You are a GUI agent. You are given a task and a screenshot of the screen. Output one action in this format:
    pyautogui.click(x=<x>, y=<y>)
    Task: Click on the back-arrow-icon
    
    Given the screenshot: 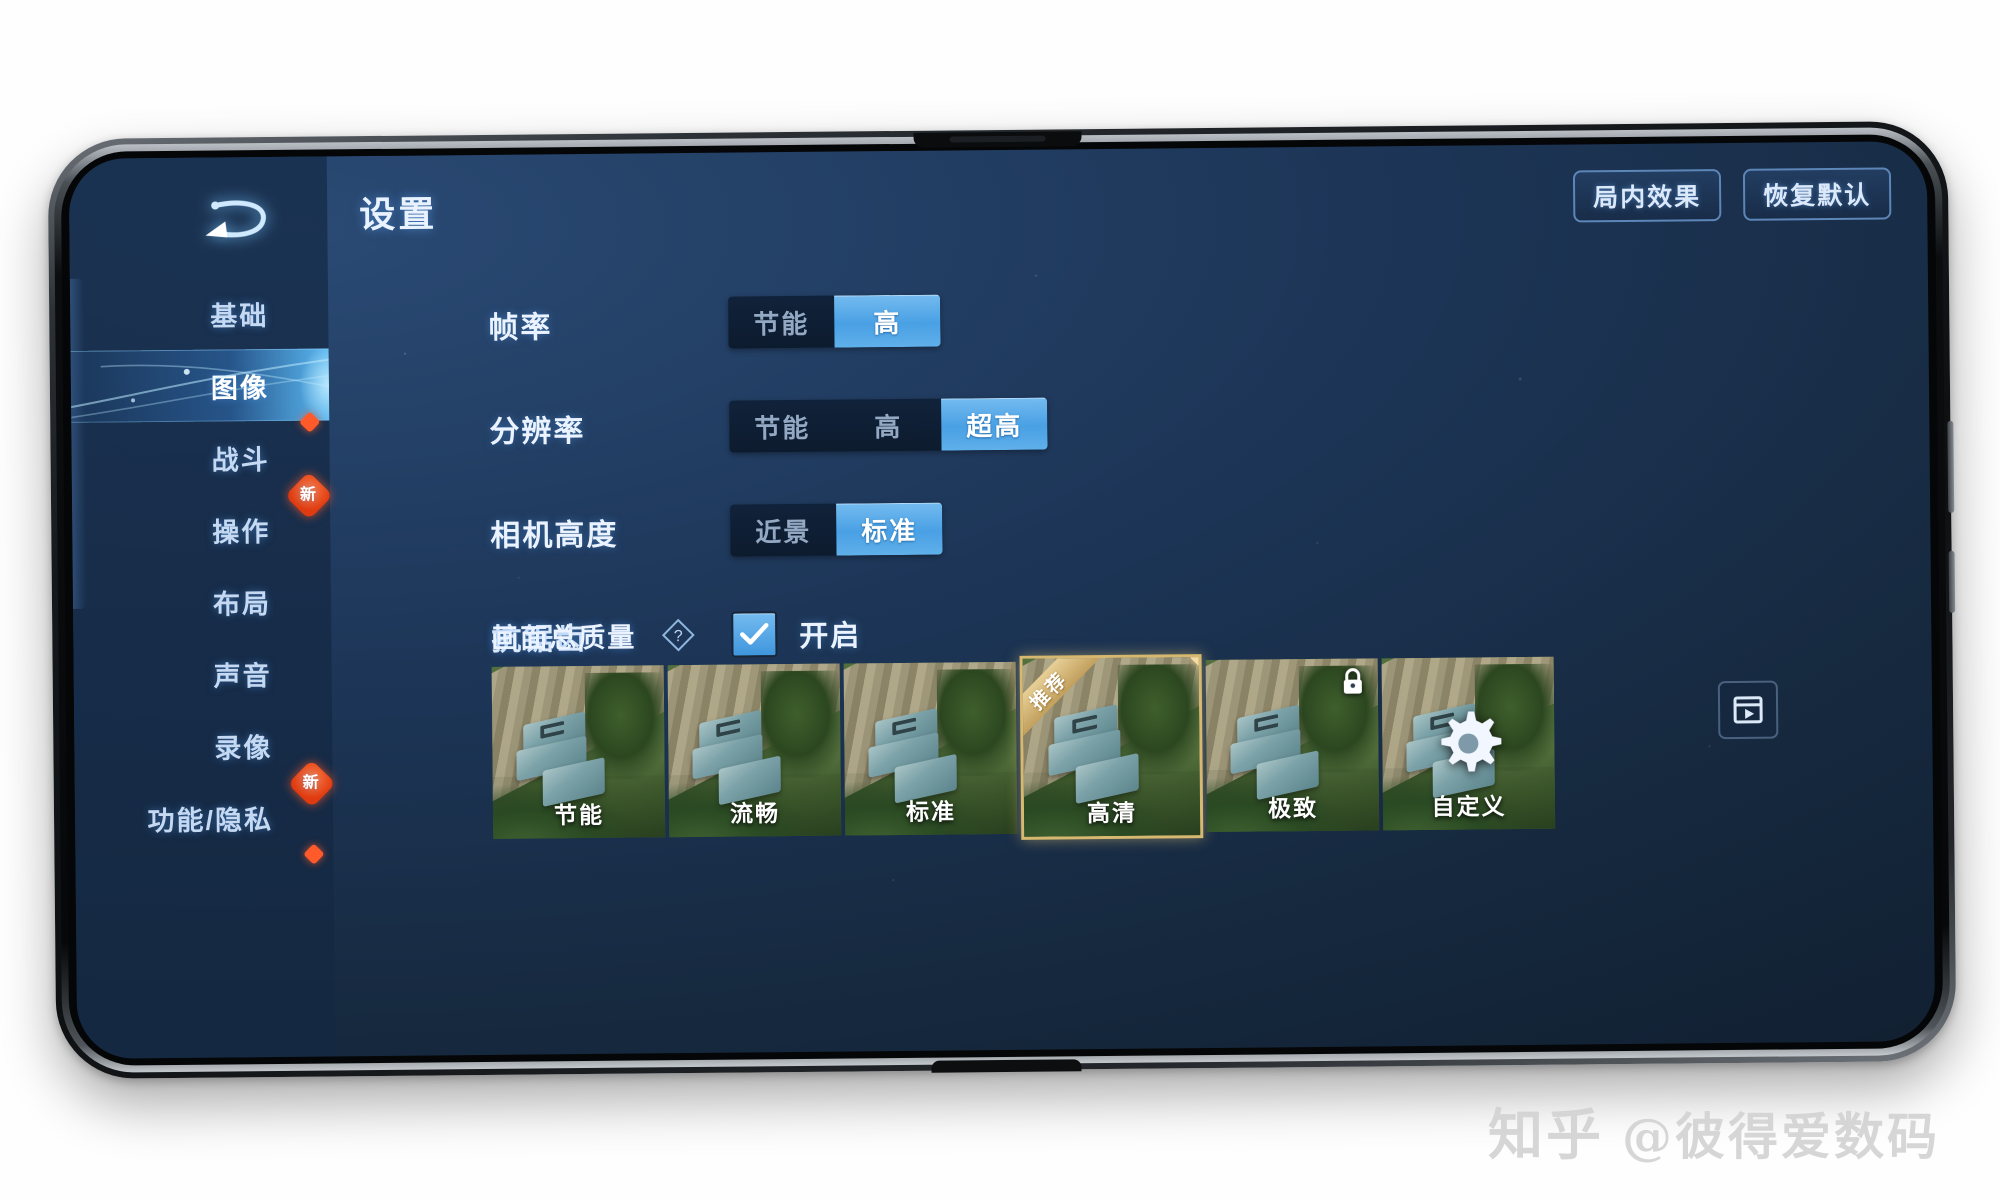 What is the action you would take?
    pyautogui.click(x=235, y=219)
    